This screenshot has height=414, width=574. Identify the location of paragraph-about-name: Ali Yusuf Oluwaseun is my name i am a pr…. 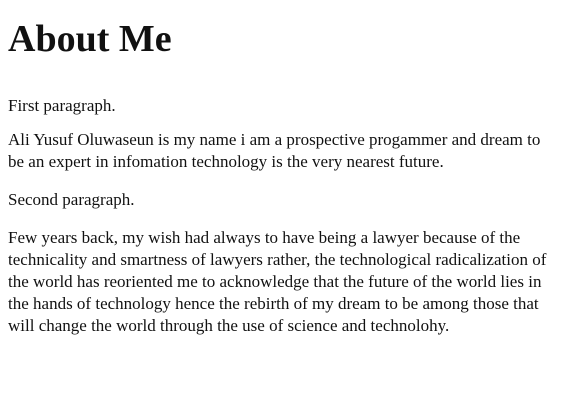
(274, 150).